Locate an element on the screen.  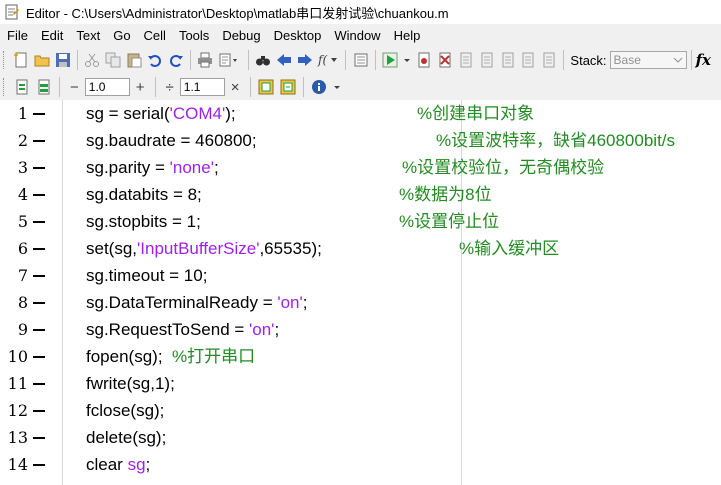
code-text: sg.databits = 8; is located at coordinates (144, 194).